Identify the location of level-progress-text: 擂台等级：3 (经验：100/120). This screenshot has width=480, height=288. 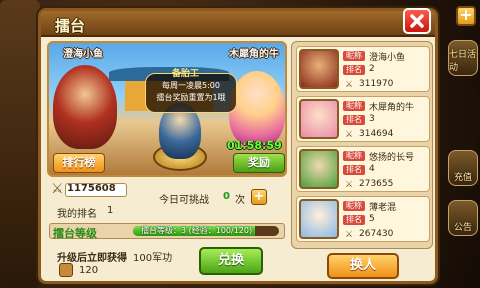
(197, 230).